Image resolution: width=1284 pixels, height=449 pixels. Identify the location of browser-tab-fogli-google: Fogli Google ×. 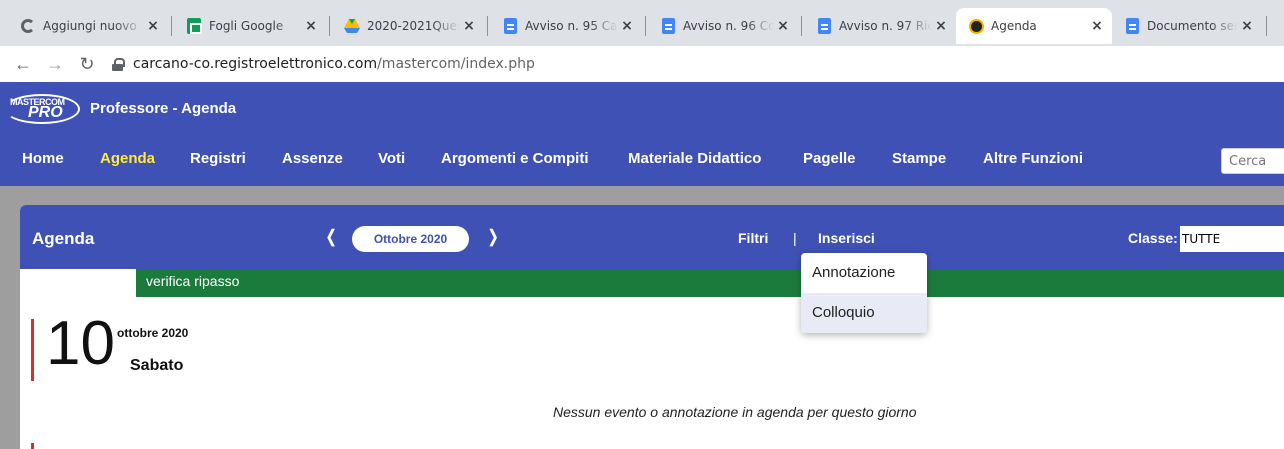
(250, 26).